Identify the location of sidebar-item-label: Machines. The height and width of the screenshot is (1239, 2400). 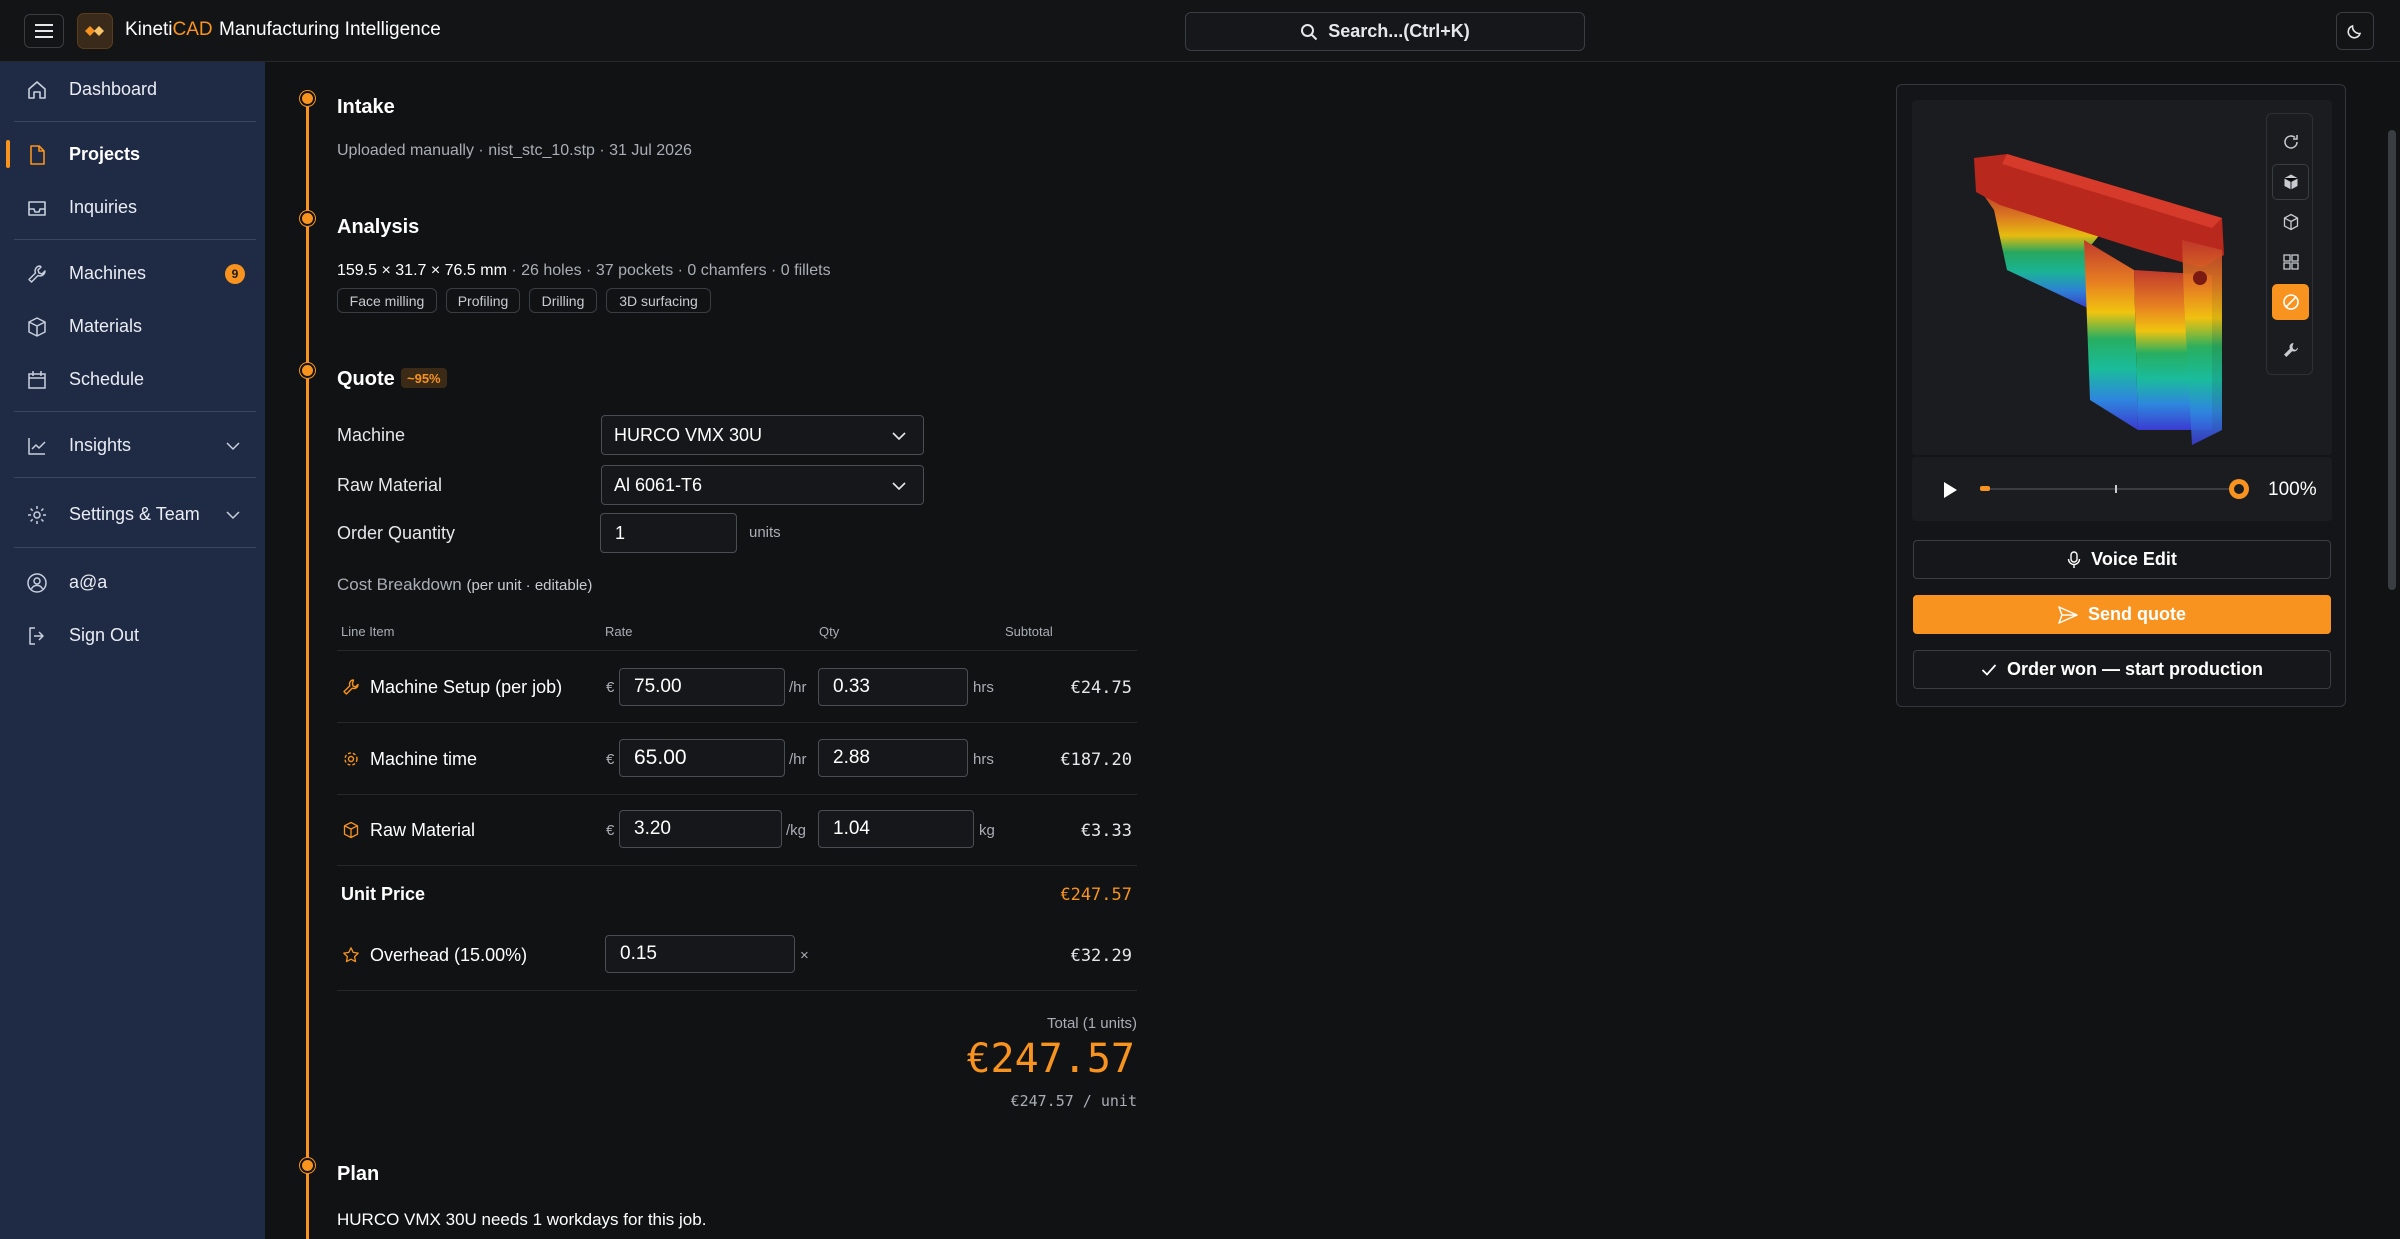
(108, 273).